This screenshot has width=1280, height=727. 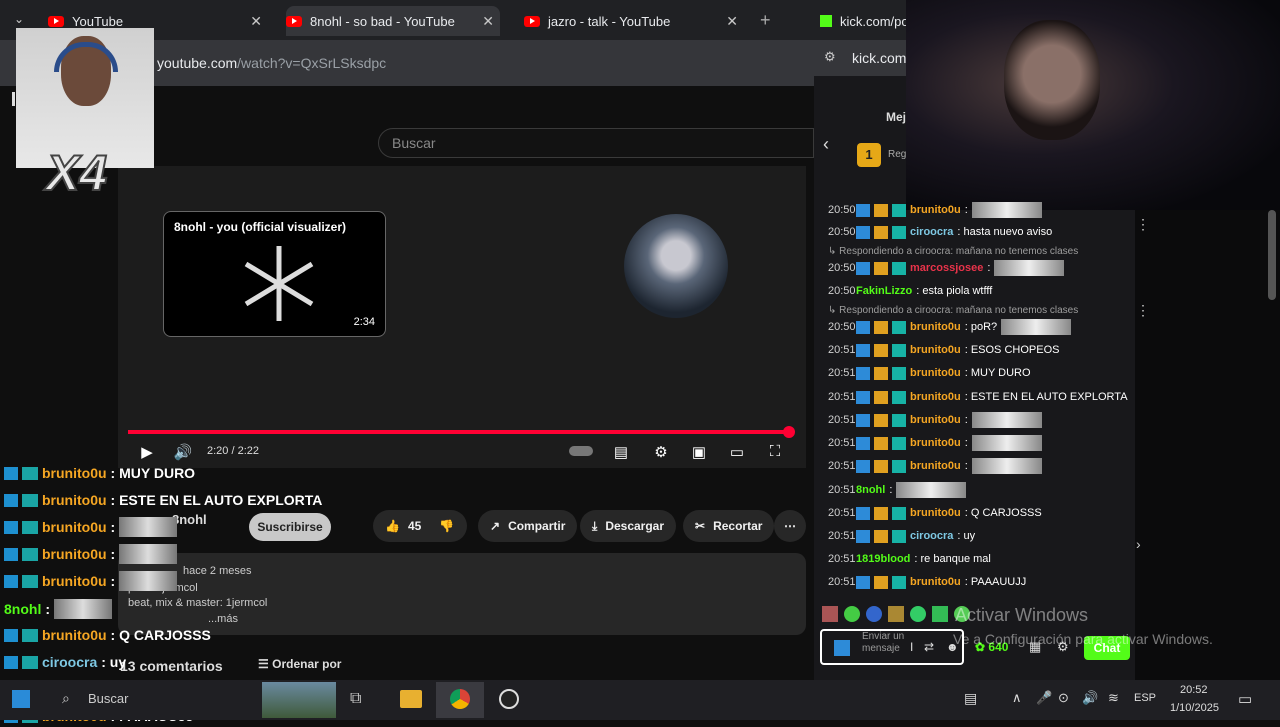 I want to click on thumbs-up-icon: 👍, so click(x=392, y=526).